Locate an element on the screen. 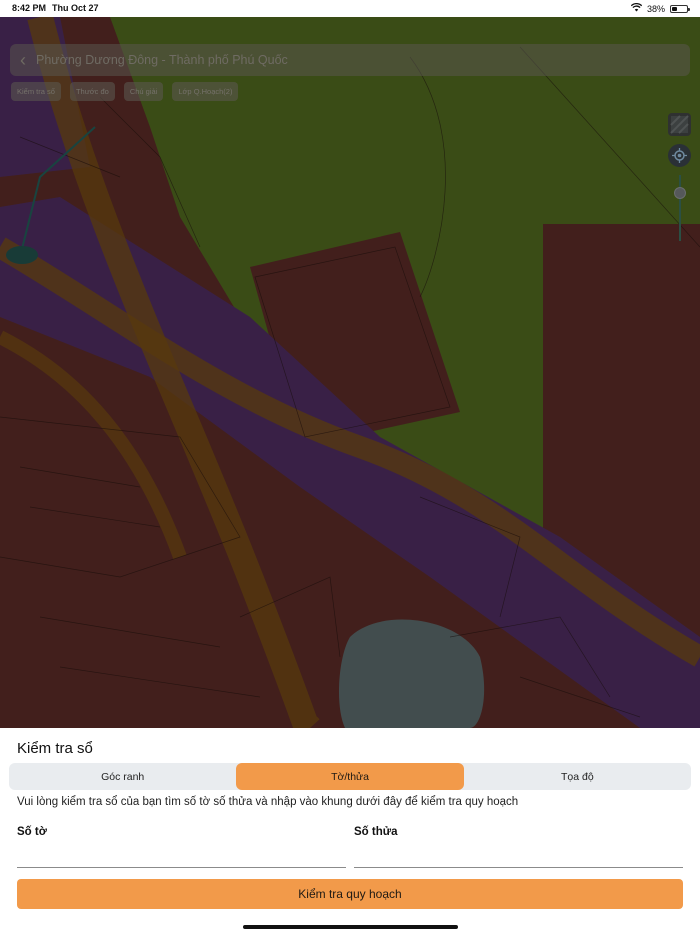 This screenshot has width=700, height=934. status-bar: 8:42 PM Thu Oct 27 38% is located at coordinates (350, 8).